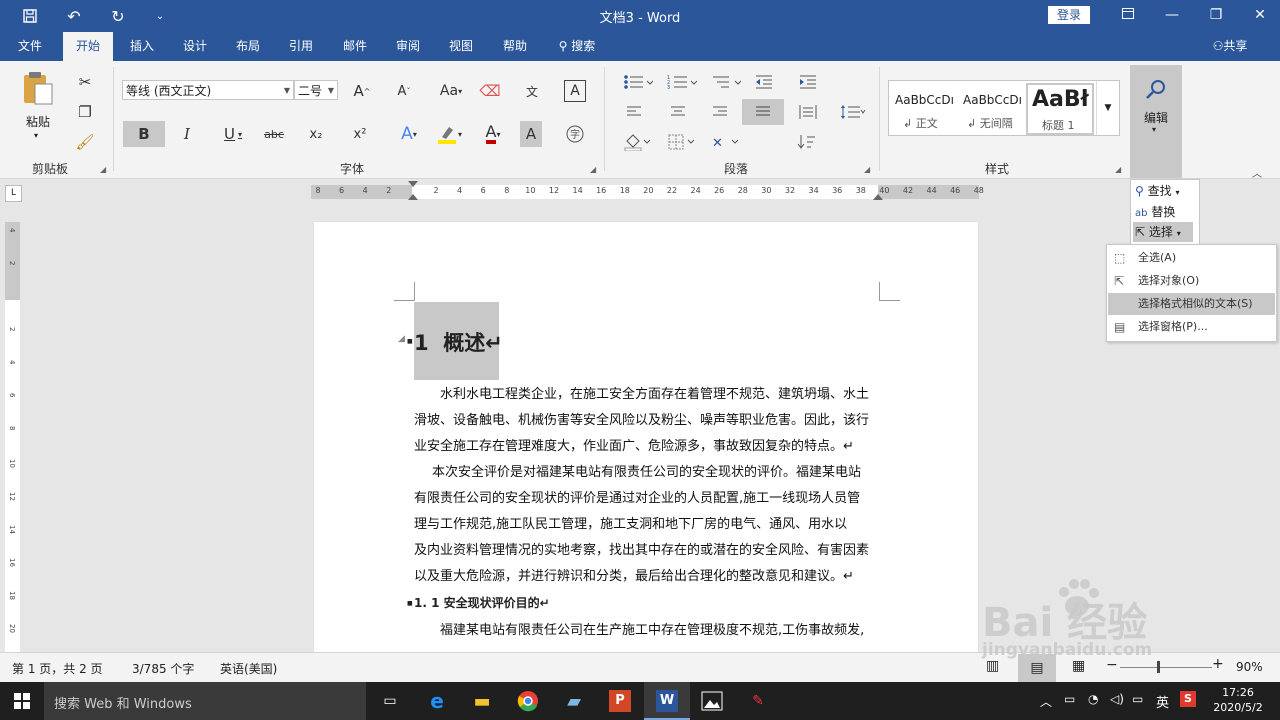  I want to click on windows-start-icon, so click(22, 701).